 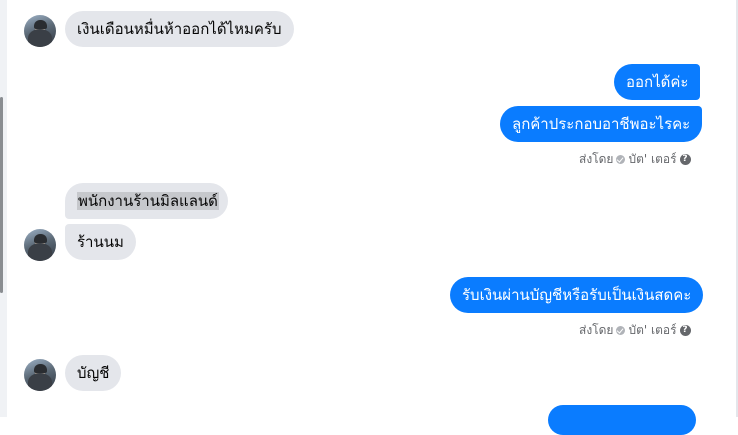 I want to click on outgoing-message: ออกได้ค่ะ, so click(x=657, y=82).